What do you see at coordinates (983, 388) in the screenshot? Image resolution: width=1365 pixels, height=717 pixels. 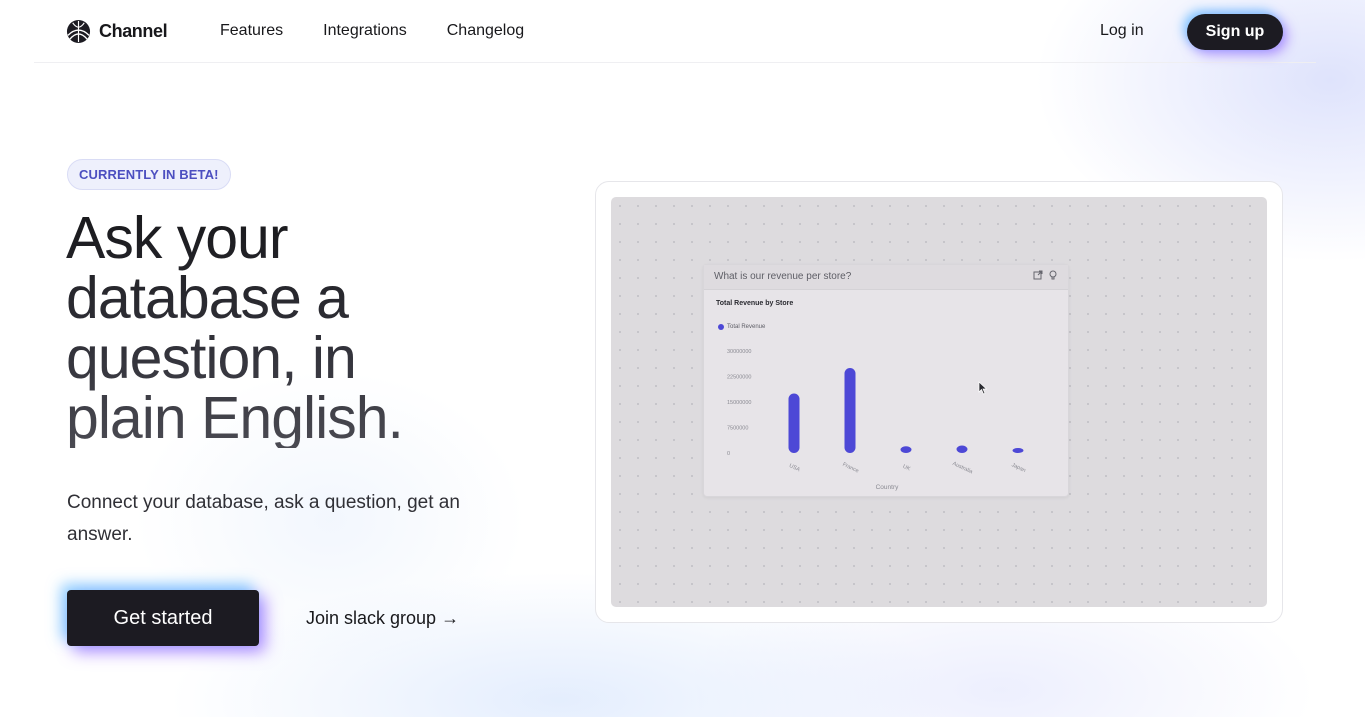 I see `mouse-cursor-icon` at bounding box center [983, 388].